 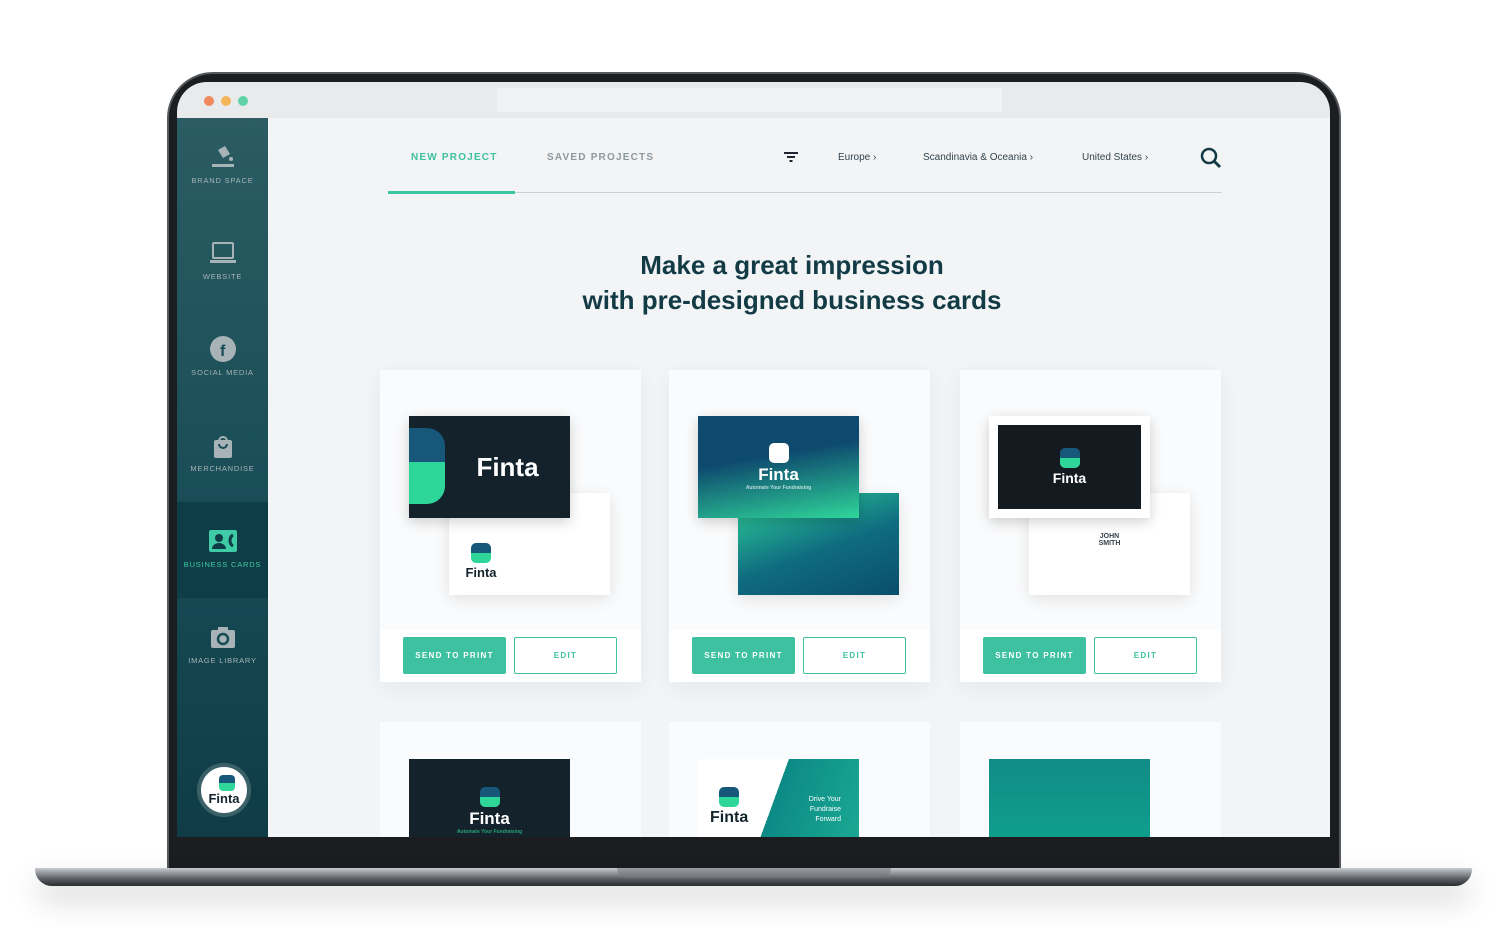 I want to click on sidebar-item-website: WEBSITE, so click(x=222, y=262).